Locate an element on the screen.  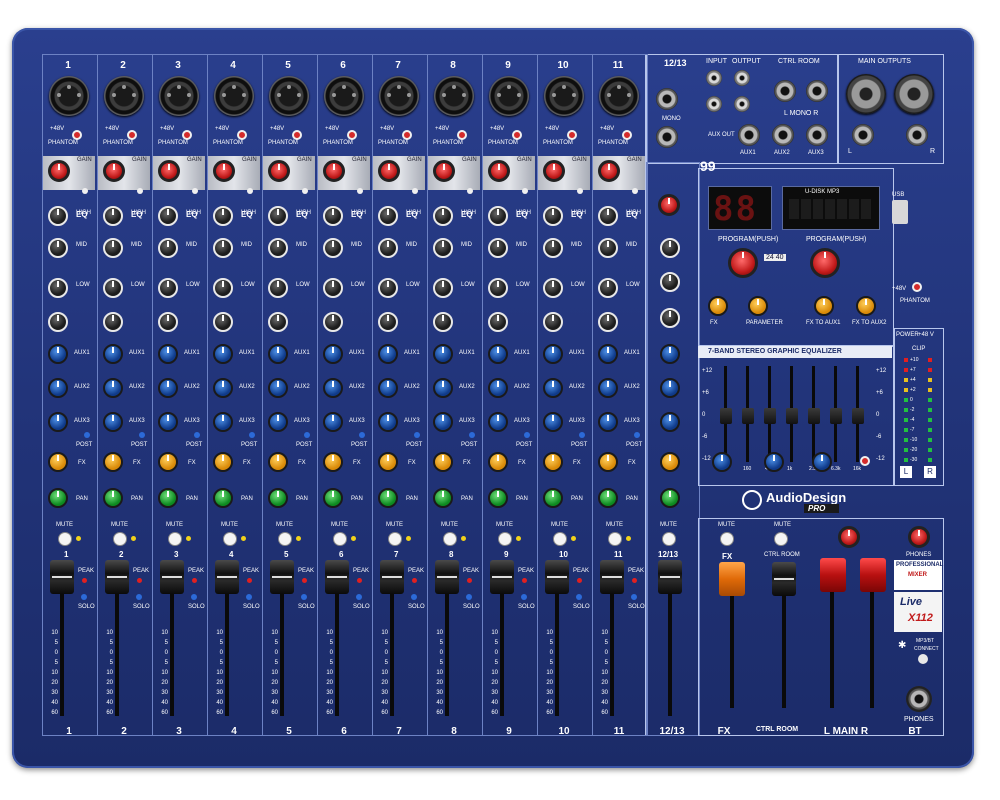
main-r-fader is located at coordinates (873, 575).